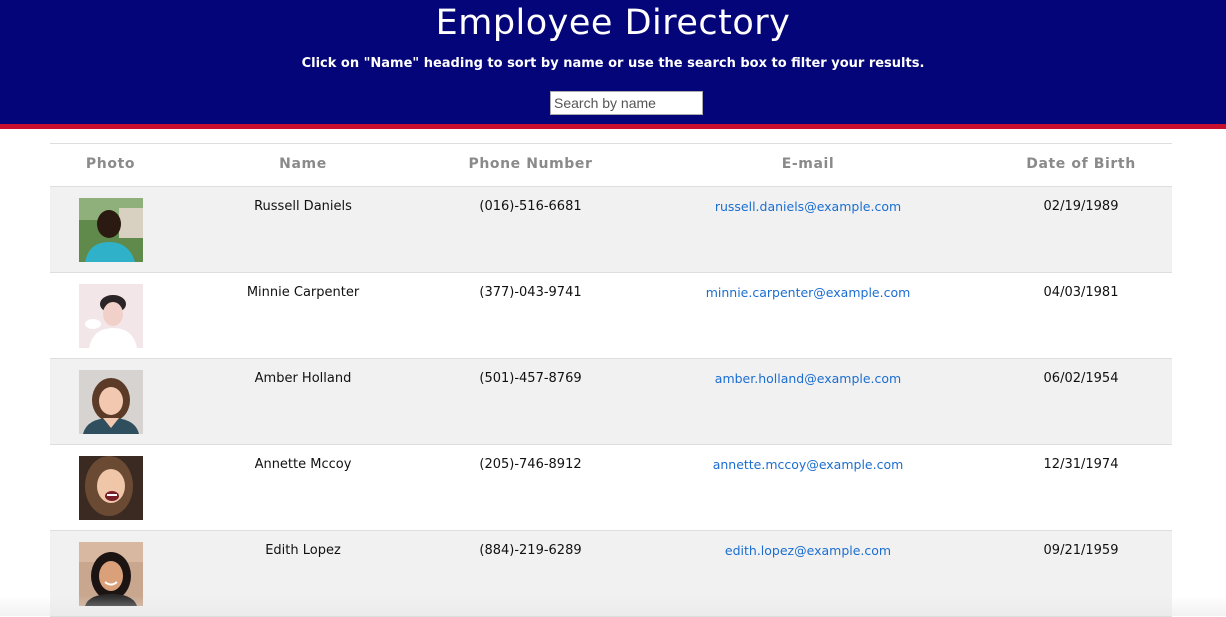 The image size is (1226, 617). Describe the element at coordinates (1081, 164) in the screenshot. I see `column-header-dob: Date of Birth` at that location.